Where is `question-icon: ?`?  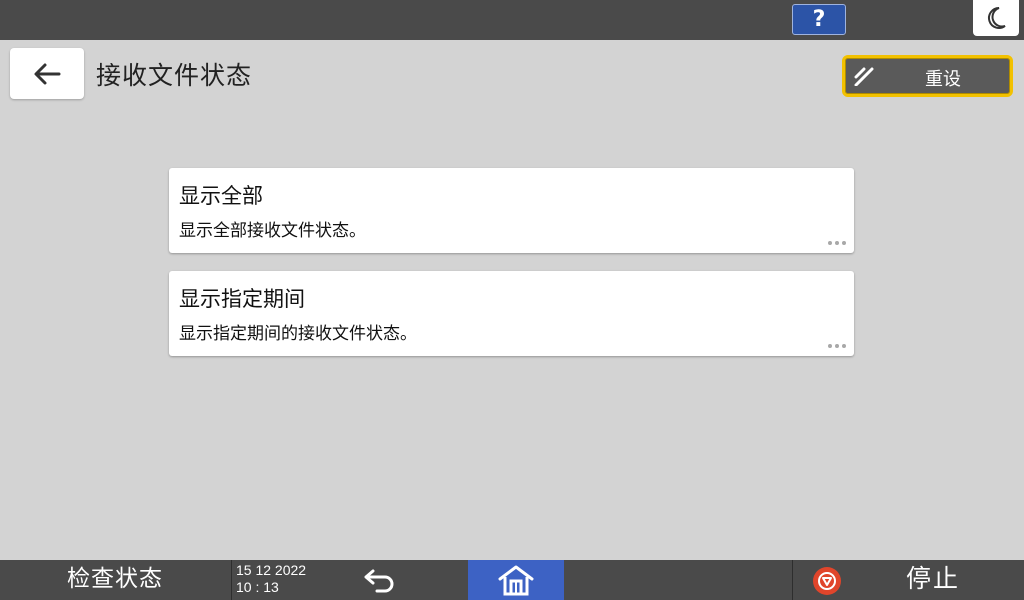
question-icon: ? is located at coordinates (819, 19).